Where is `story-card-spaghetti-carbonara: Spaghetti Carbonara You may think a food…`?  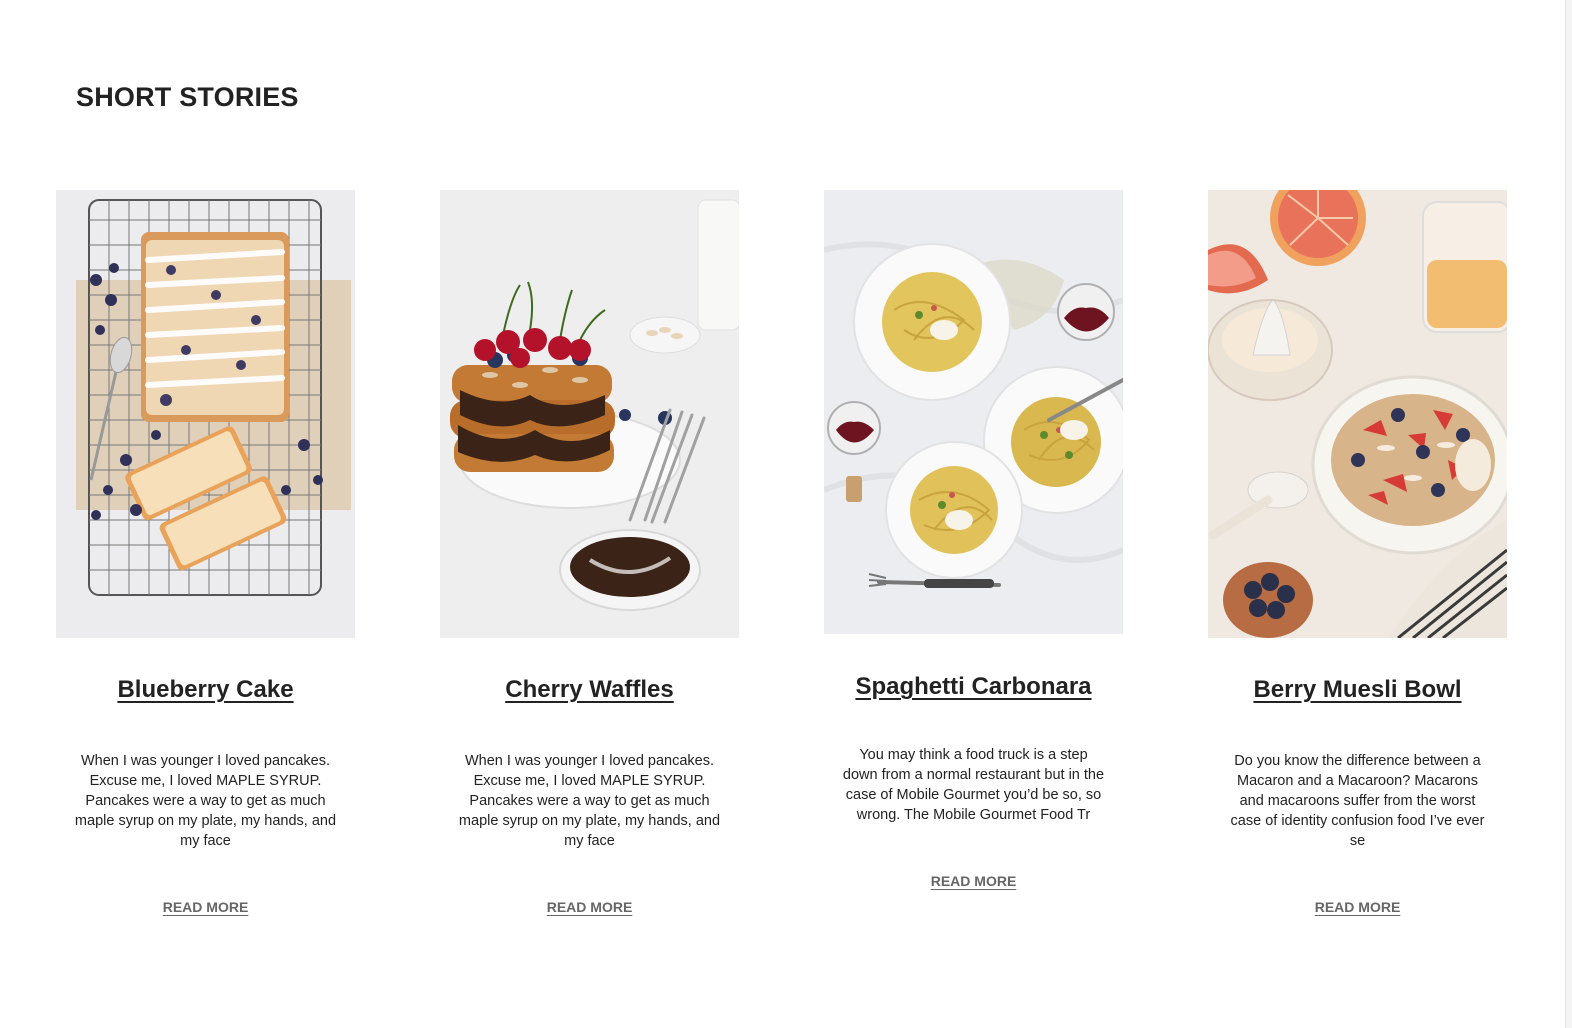 story-card-spaghetti-carbonara: Spaghetti Carbonara You may think a food… is located at coordinates (973, 540).